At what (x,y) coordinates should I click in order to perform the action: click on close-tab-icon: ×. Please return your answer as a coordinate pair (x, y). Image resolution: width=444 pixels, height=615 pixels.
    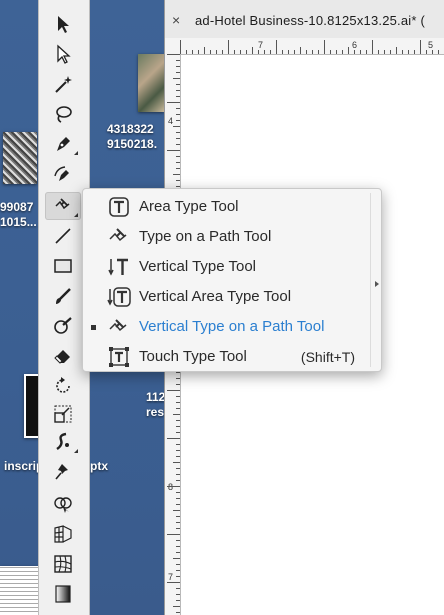
    Looking at the image, I should click on (176, 20).